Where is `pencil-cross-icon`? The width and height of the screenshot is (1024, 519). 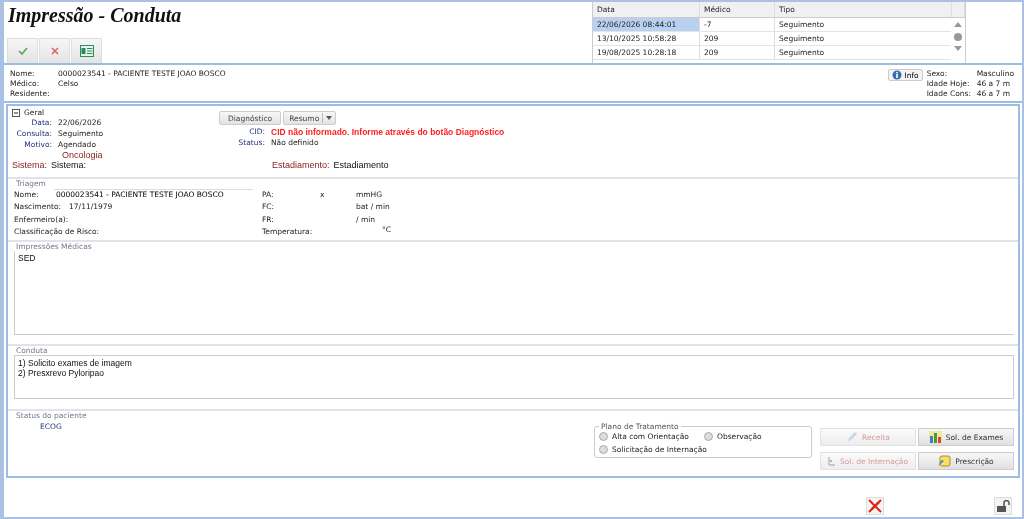
pencil-cross-icon is located at coordinates (875, 506).